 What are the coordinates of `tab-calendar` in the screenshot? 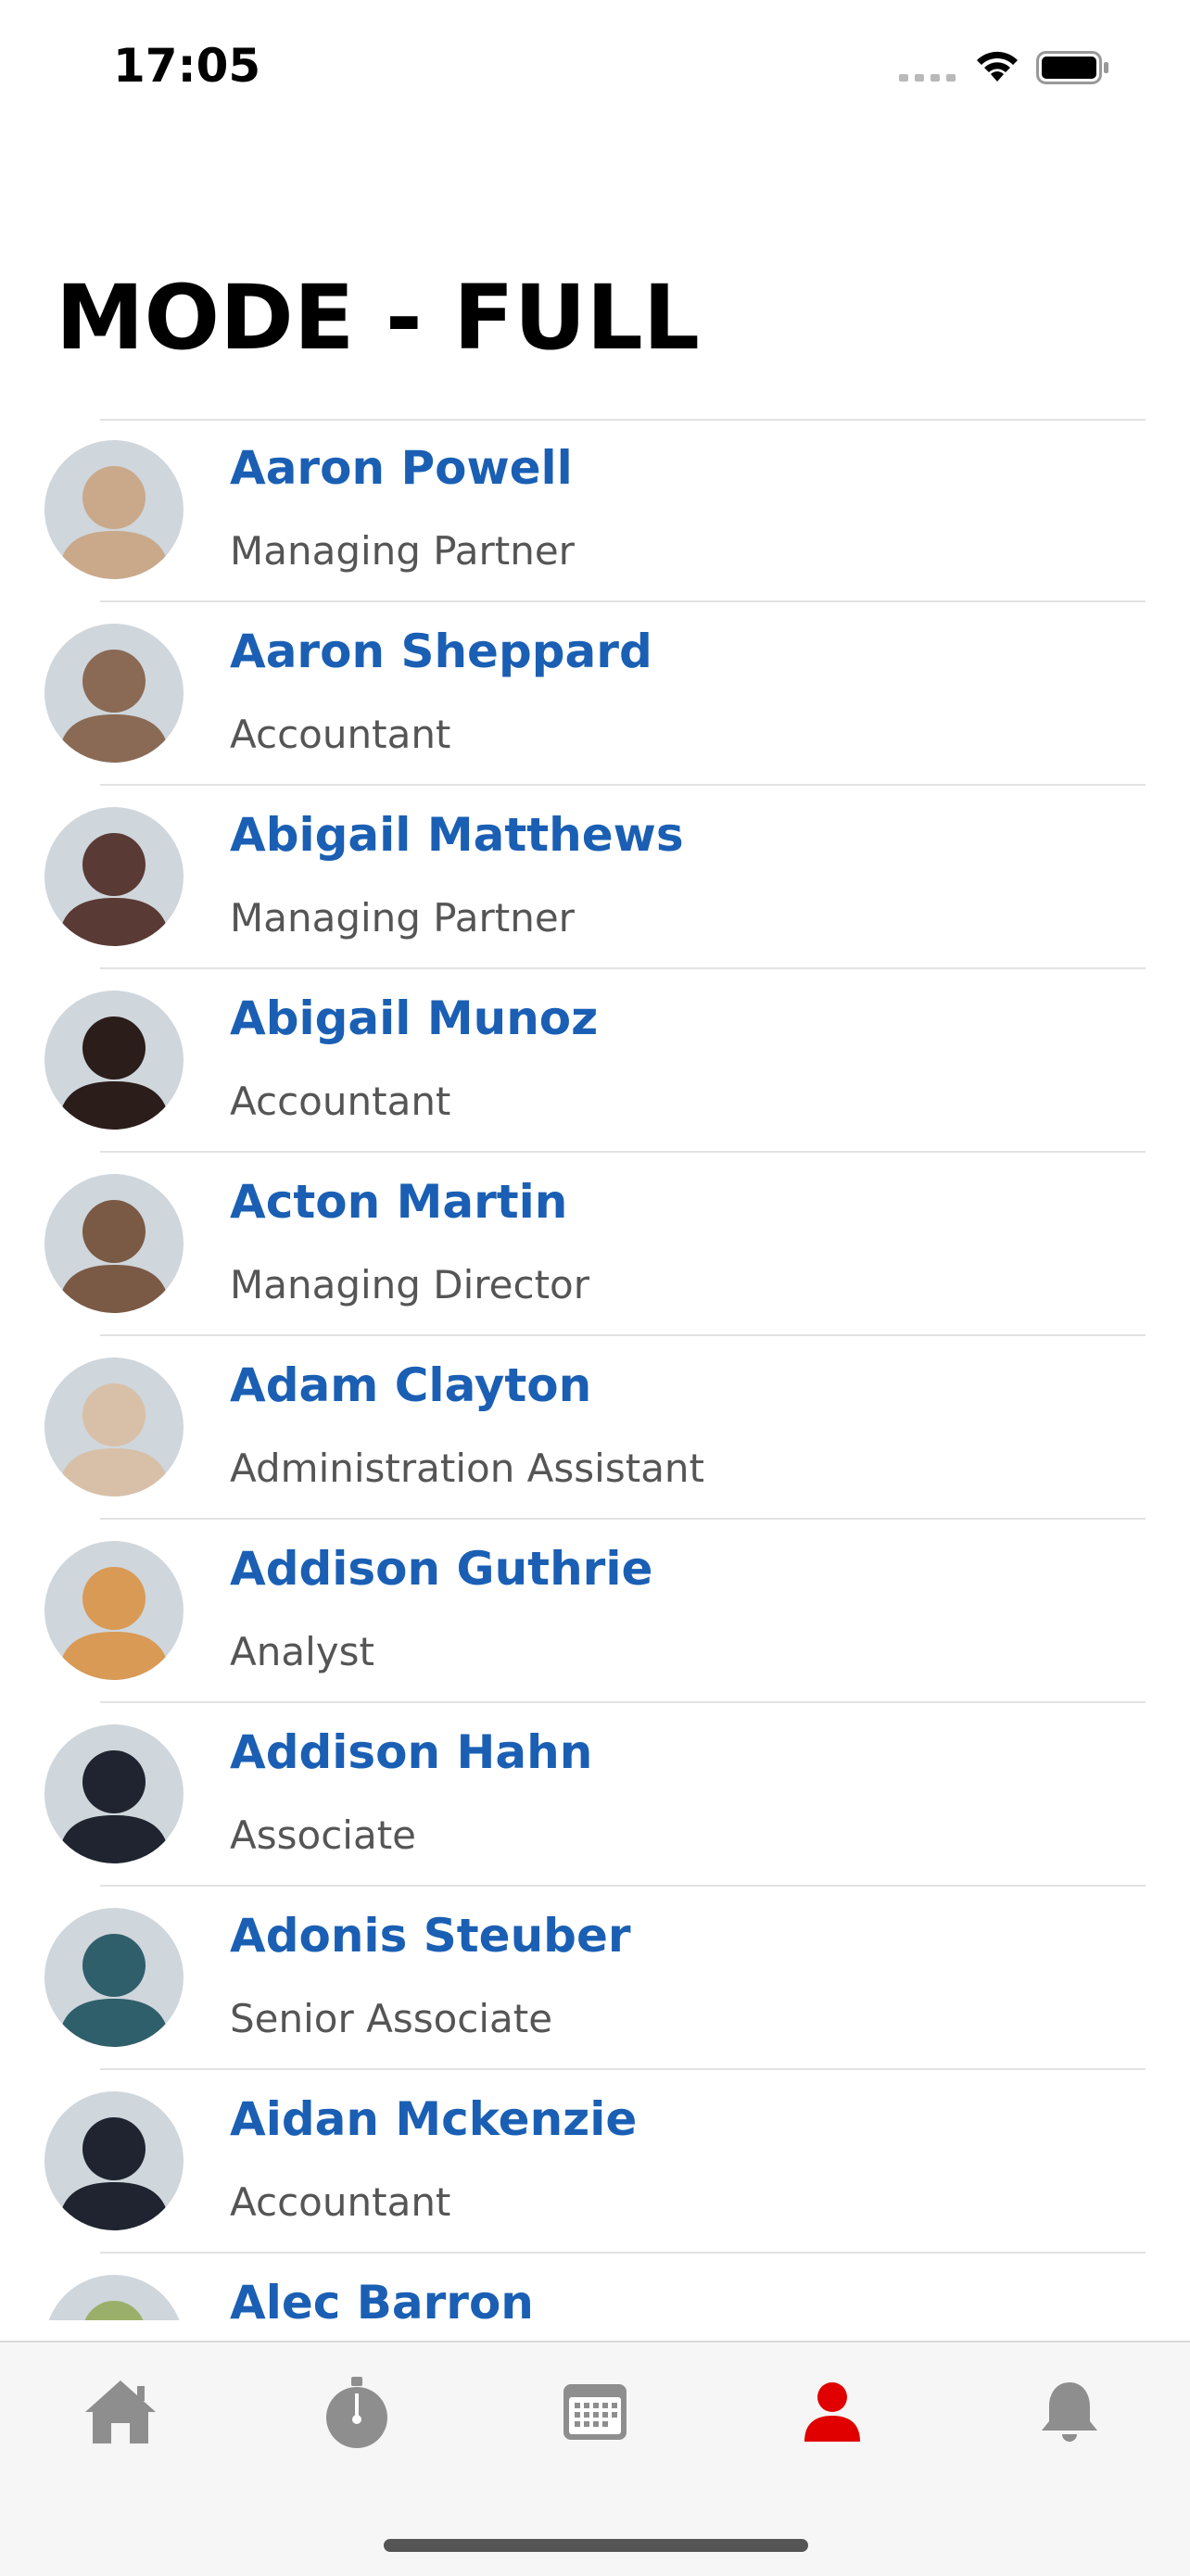 It's located at (595, 2412).